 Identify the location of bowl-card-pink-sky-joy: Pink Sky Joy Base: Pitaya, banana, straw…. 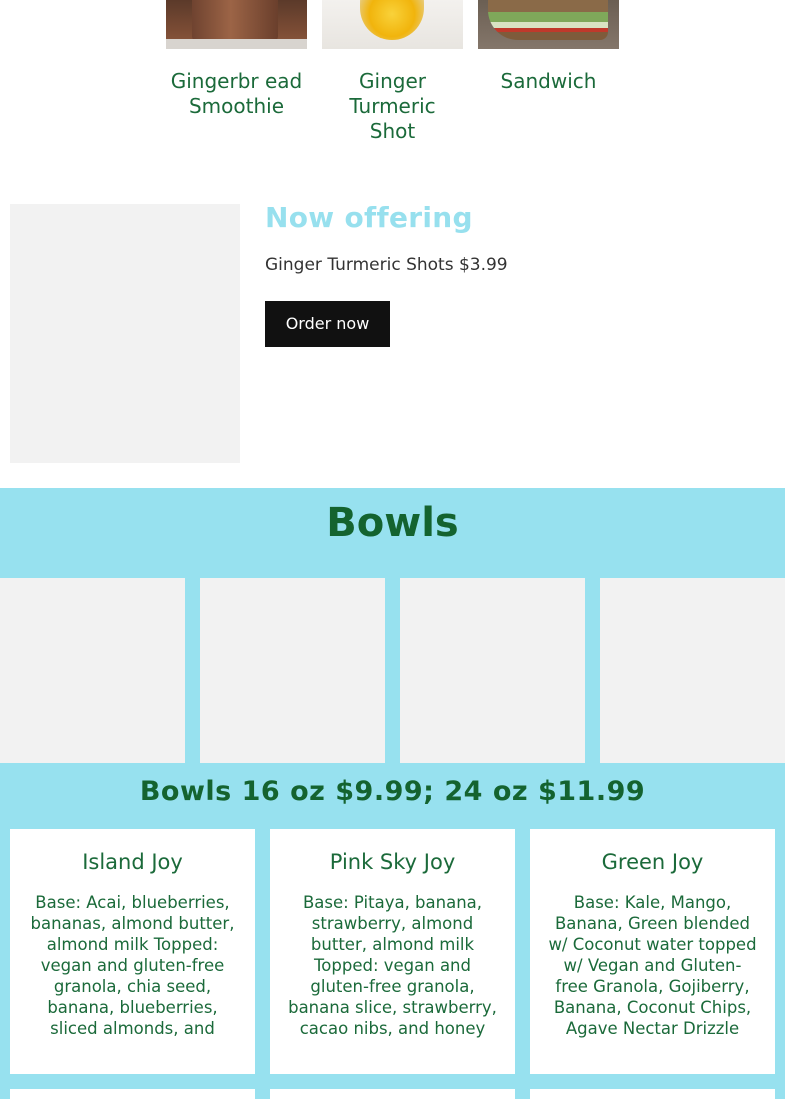
(392, 951).